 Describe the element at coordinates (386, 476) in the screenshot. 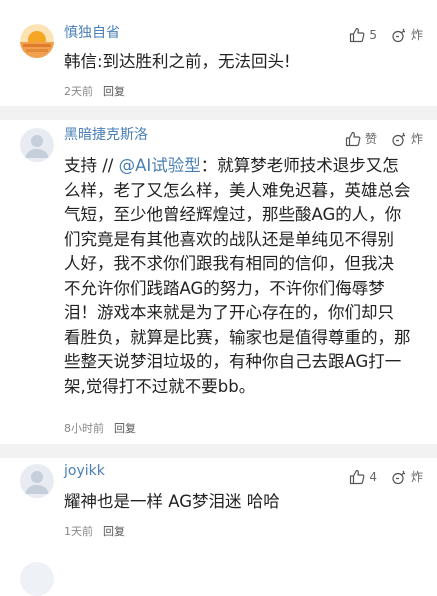

I see `comment-actions: 4 炸` at that location.